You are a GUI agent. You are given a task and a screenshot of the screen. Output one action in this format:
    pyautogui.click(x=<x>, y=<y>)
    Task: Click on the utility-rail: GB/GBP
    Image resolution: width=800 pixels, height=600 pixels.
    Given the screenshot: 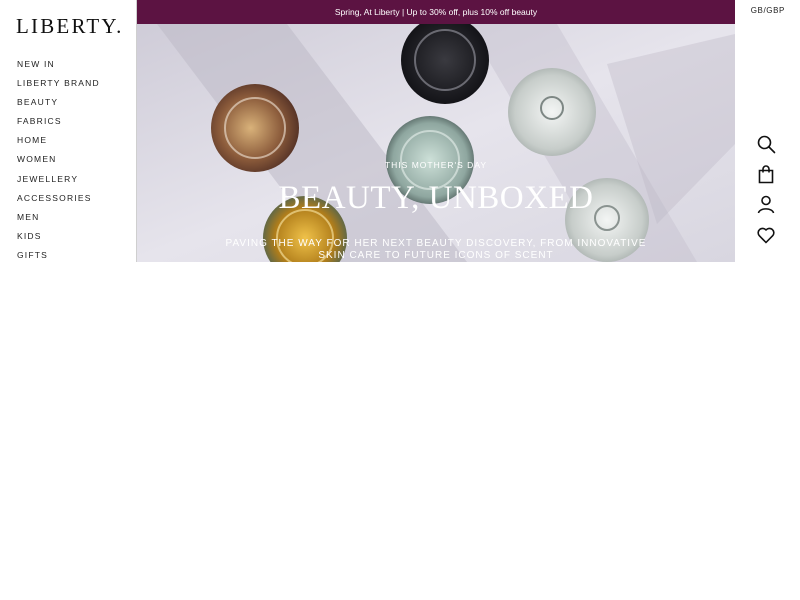 What is the action you would take?
    pyautogui.click(x=767, y=131)
    